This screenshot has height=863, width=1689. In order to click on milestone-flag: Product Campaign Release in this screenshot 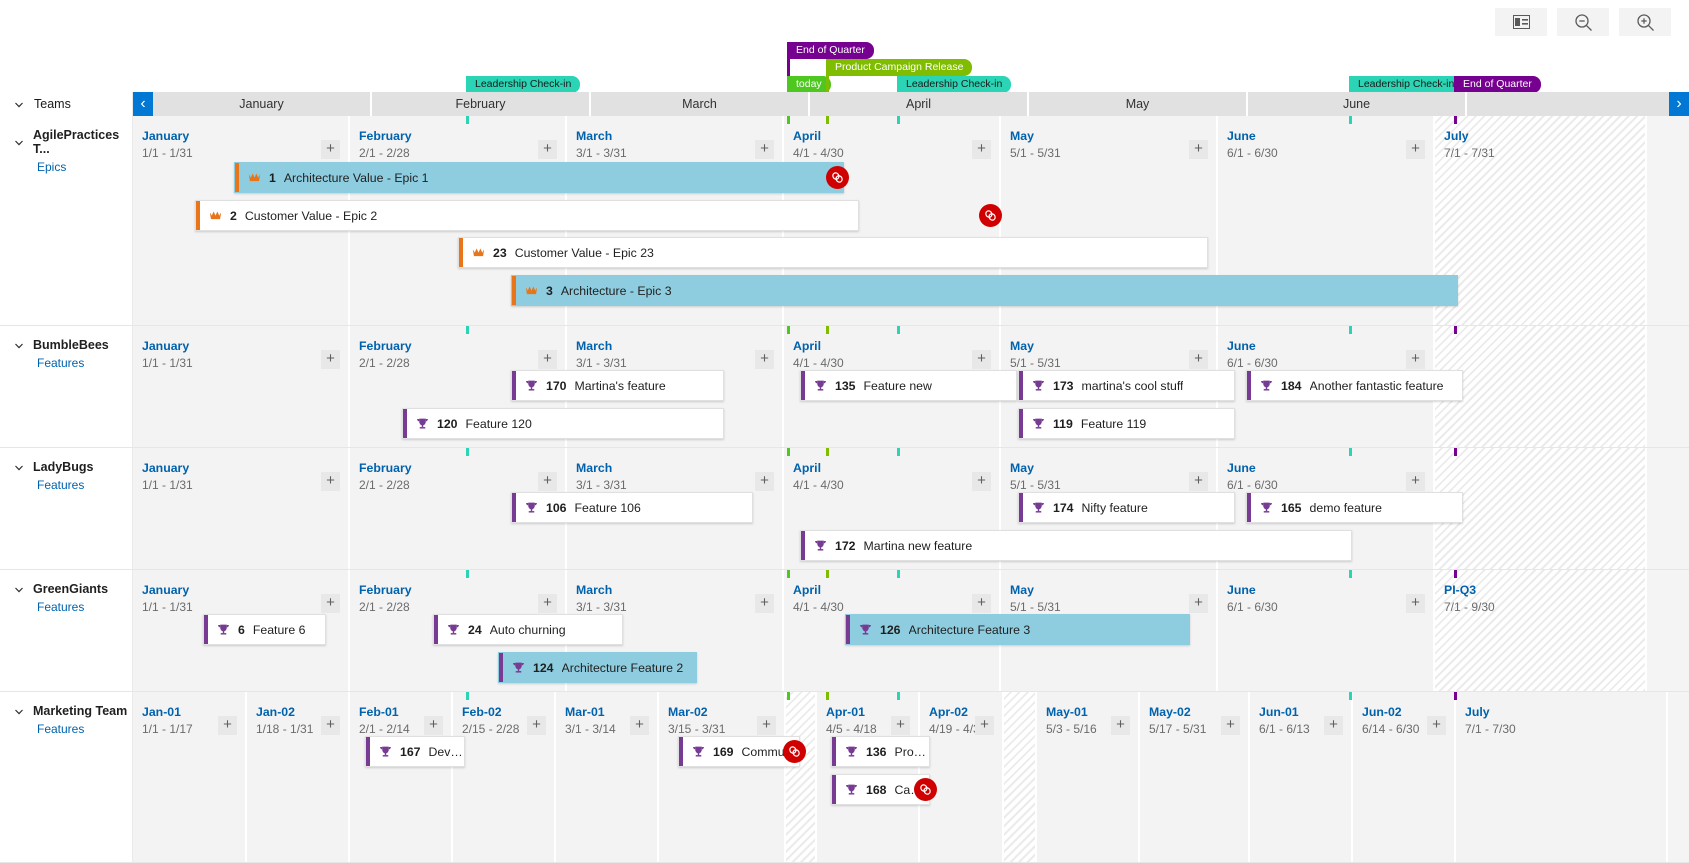, I will do `click(901, 67)`.